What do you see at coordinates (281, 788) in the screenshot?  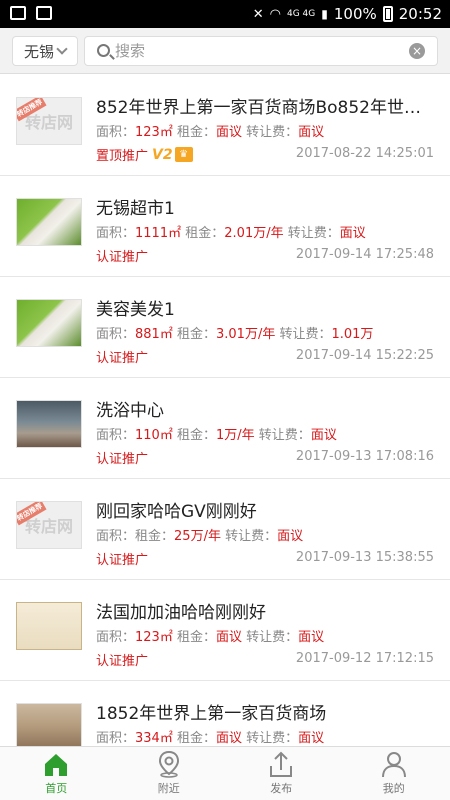 I see `tab-label: 发布` at bounding box center [281, 788].